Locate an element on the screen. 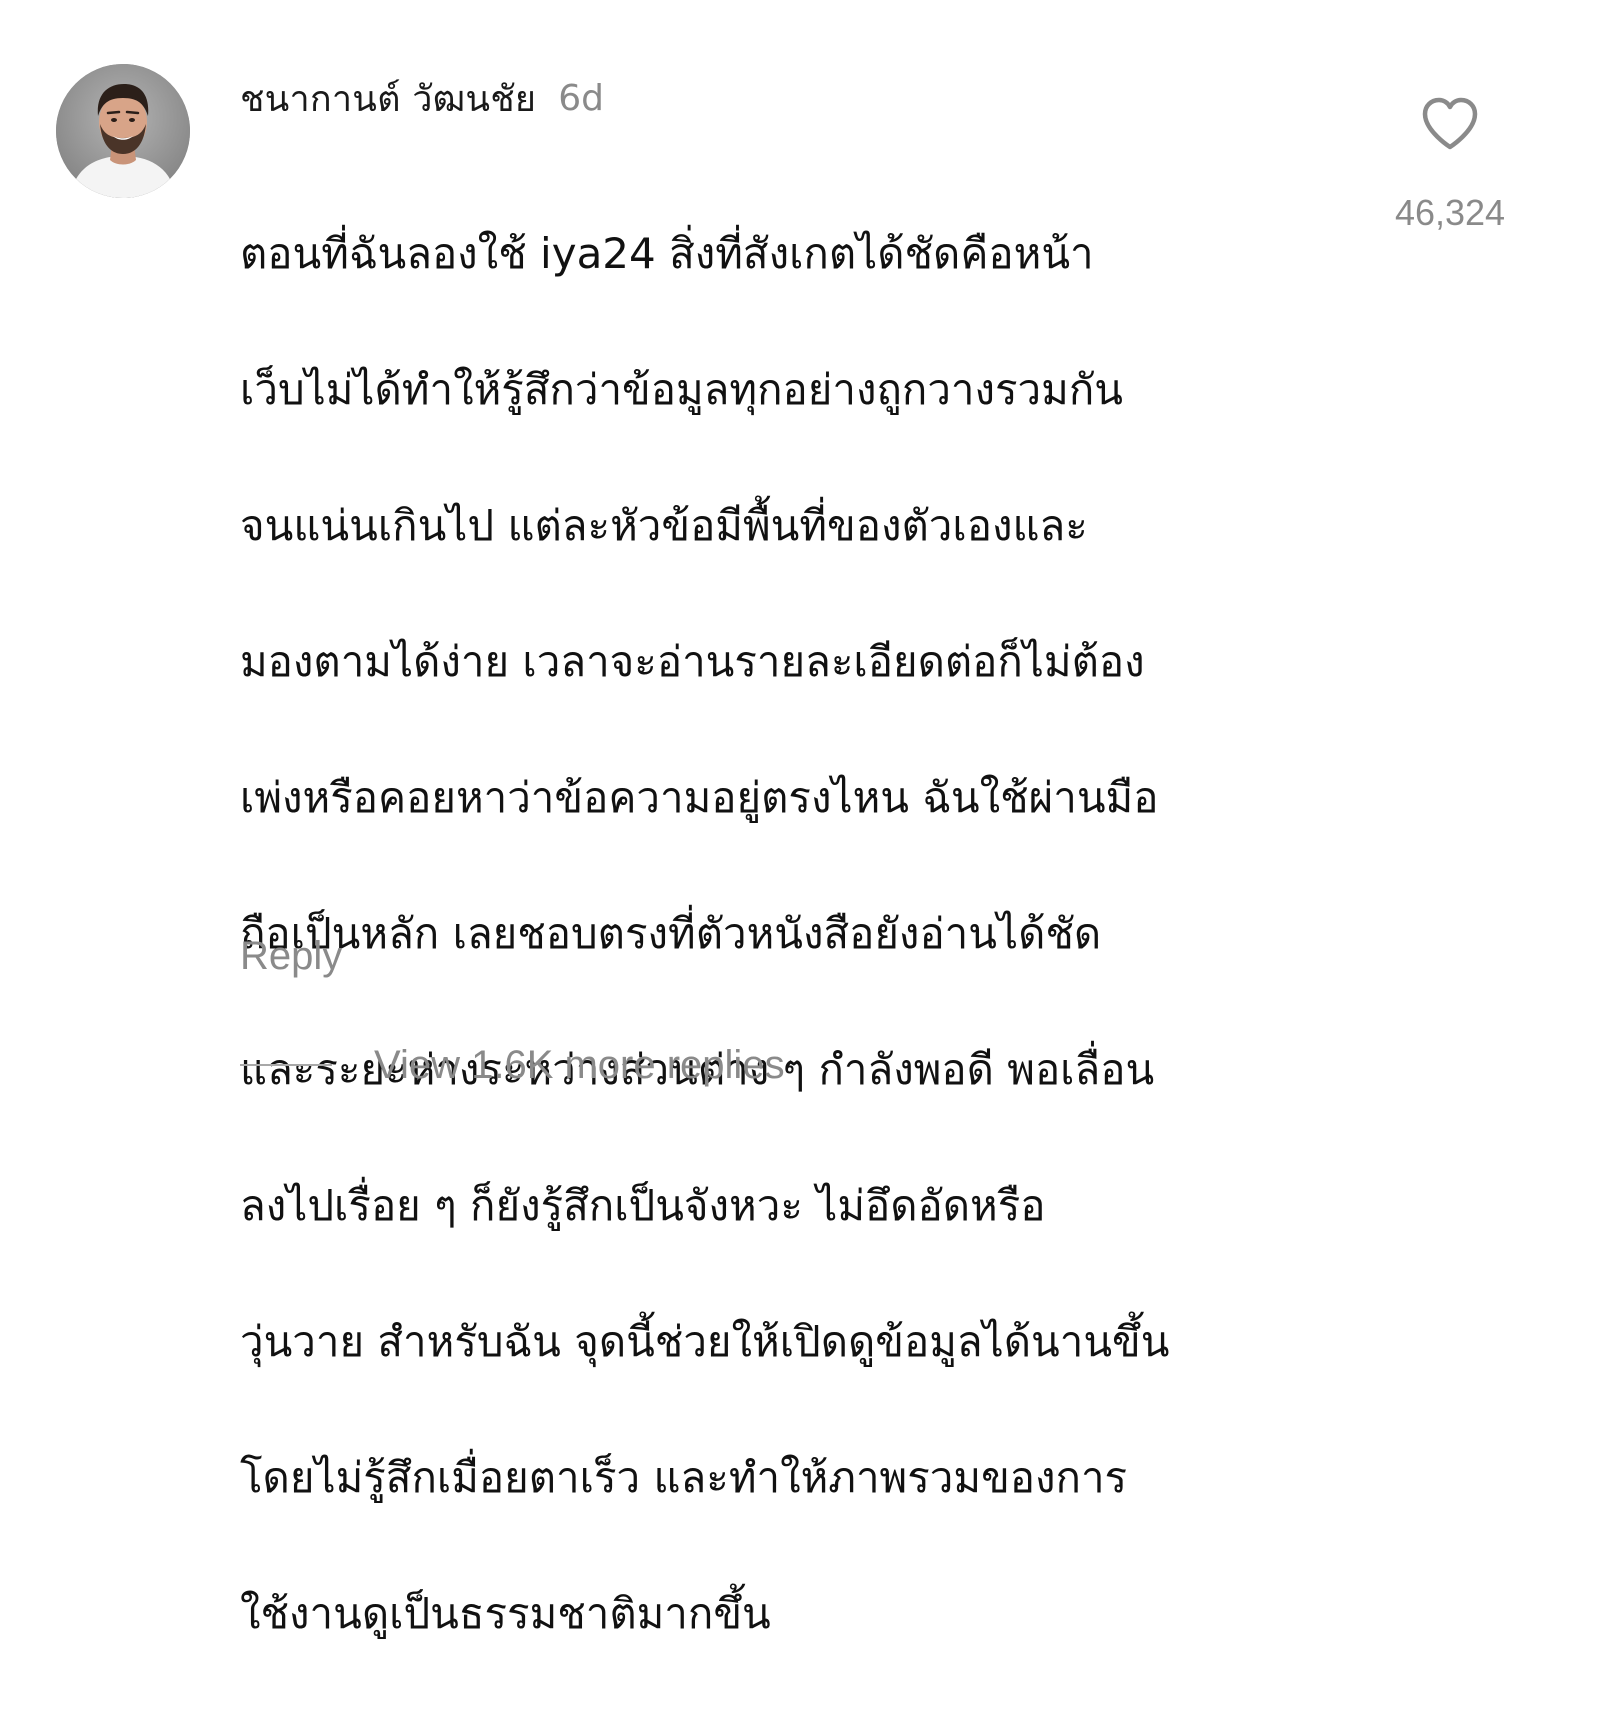 The width and height of the screenshot is (1600, 1716). comment-header: ชนากานต์ วัฒนชัย 6d is located at coordinates (422, 98).